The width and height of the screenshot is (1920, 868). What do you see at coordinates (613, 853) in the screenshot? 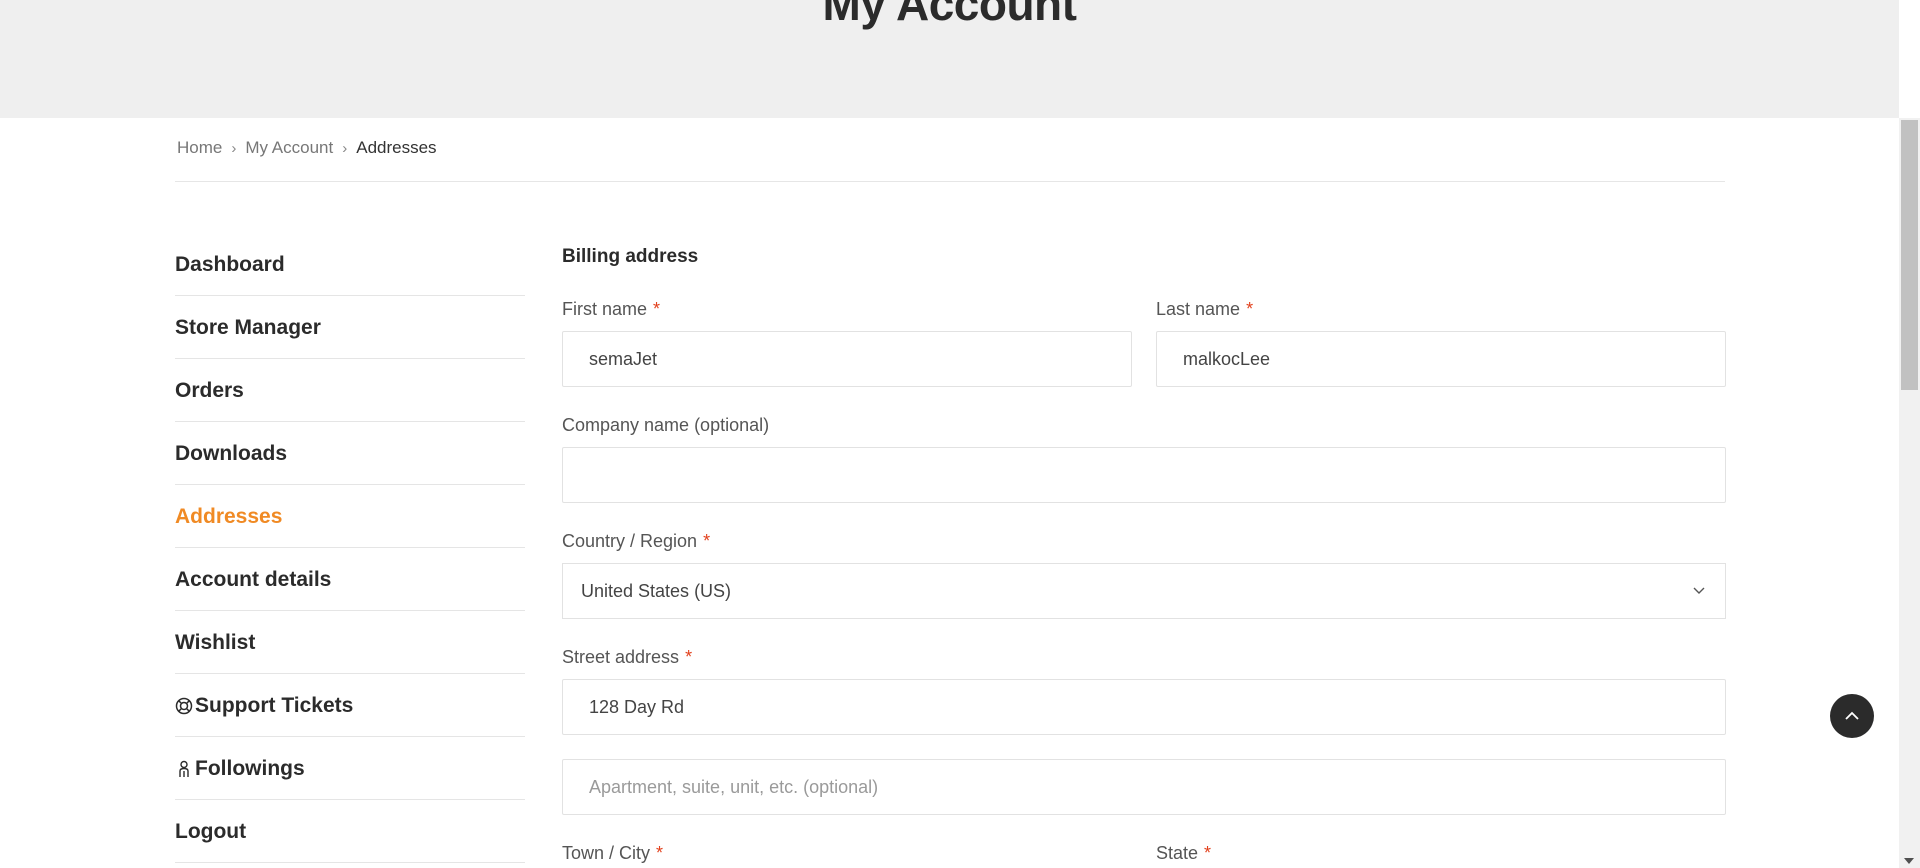
I see `town-city-label: Town / City *` at bounding box center [613, 853].